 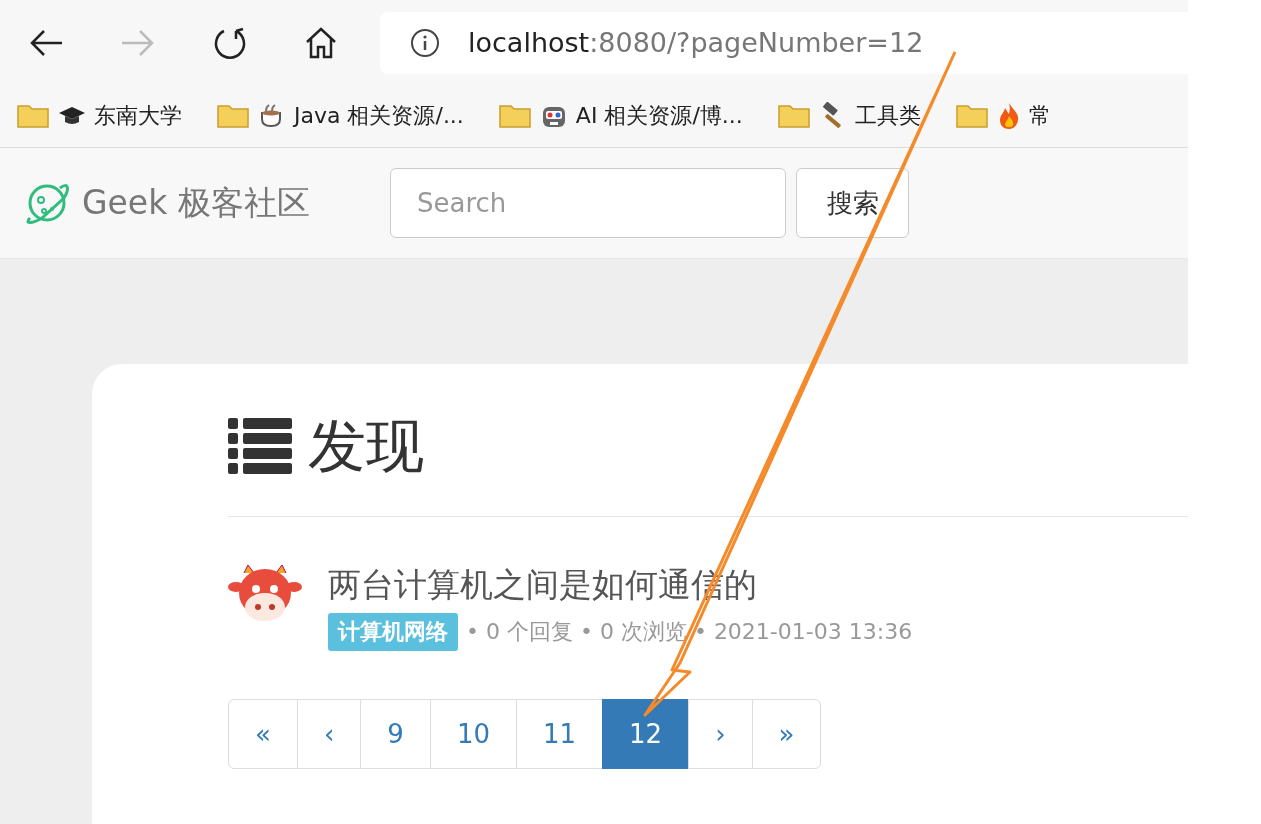 I want to click on url-path: :8080/?pageNumber=12, so click(x=756, y=42).